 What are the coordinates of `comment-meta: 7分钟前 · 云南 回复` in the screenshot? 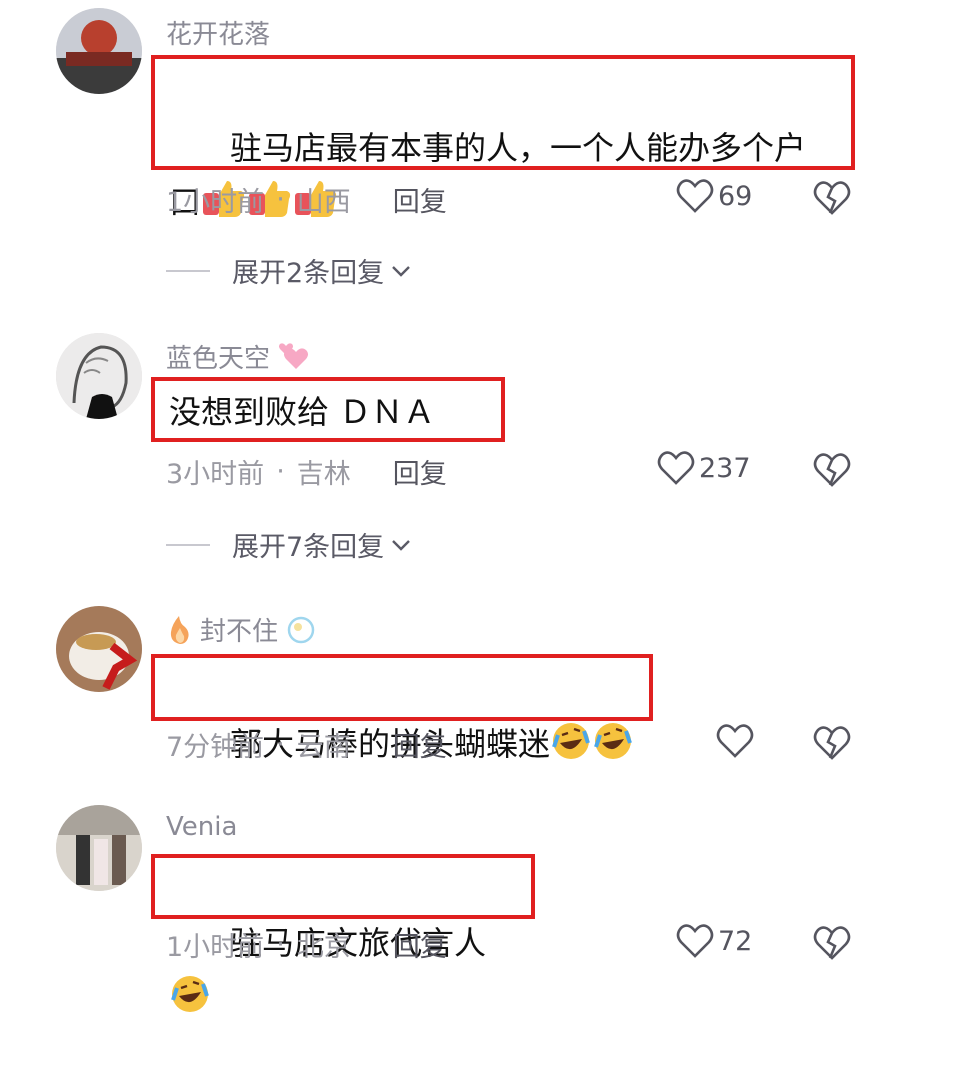 It's located at (306, 744).